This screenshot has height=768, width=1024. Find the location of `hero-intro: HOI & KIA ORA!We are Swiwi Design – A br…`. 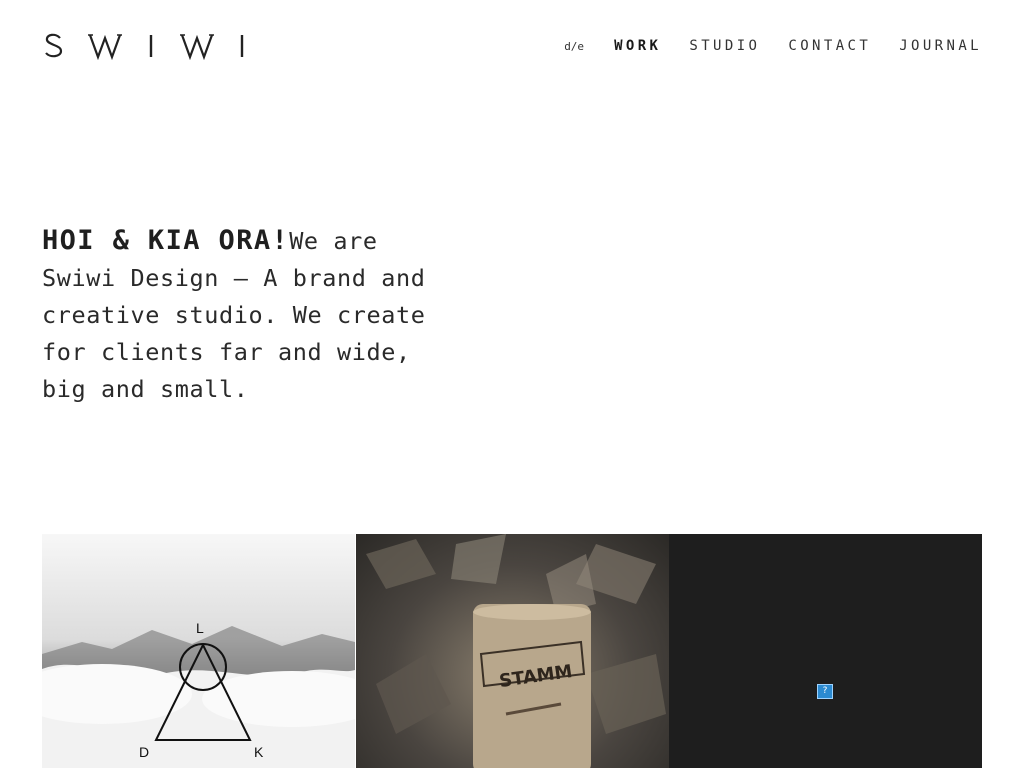

hero-intro: HOI & KIA ORA!We are Swiwi Design – A br… is located at coordinates (247, 315).